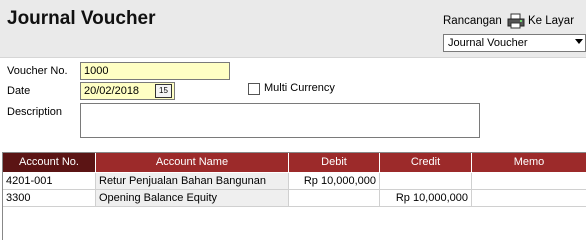 This screenshot has width=586, height=240. Describe the element at coordinates (49, 162) in the screenshot. I see `column-header-account-no: Account No.` at that location.